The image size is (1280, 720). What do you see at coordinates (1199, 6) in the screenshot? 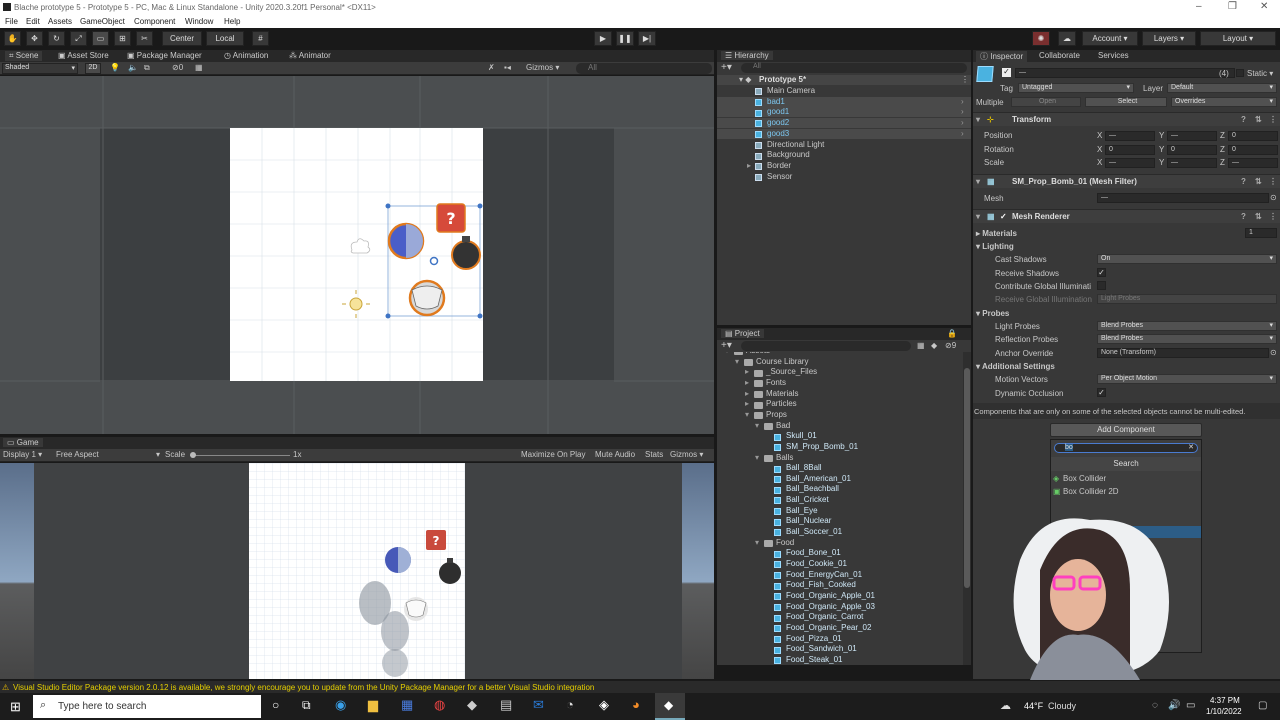
I see `minimize-icon: –` at bounding box center [1199, 6].